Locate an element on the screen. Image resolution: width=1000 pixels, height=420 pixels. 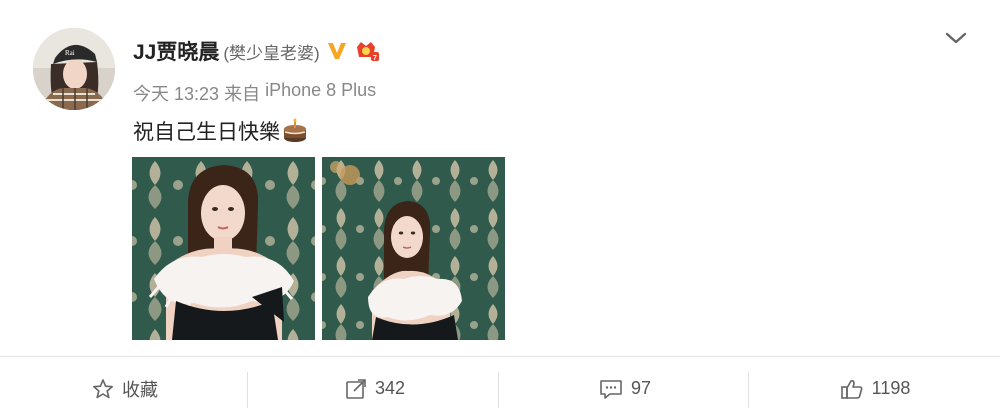
like-button: 1198 is located at coordinates (875, 388).